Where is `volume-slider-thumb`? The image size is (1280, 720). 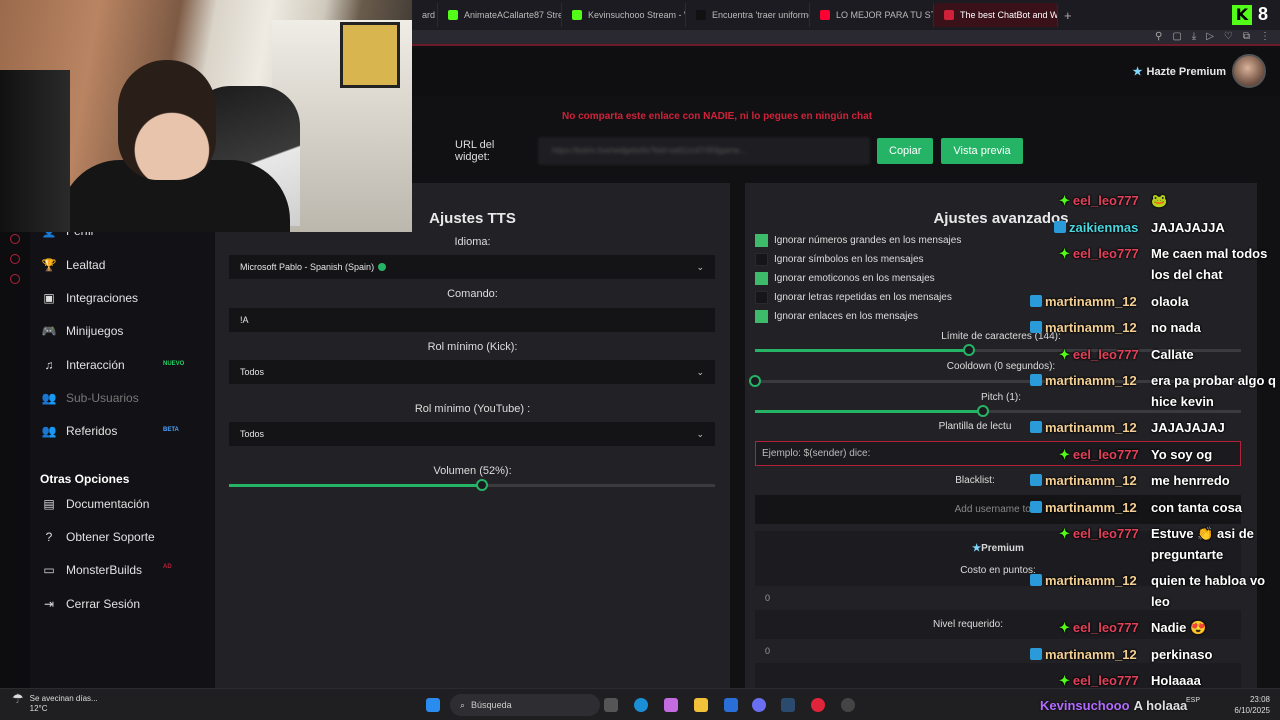
volume-slider-thumb is located at coordinates (482, 485).